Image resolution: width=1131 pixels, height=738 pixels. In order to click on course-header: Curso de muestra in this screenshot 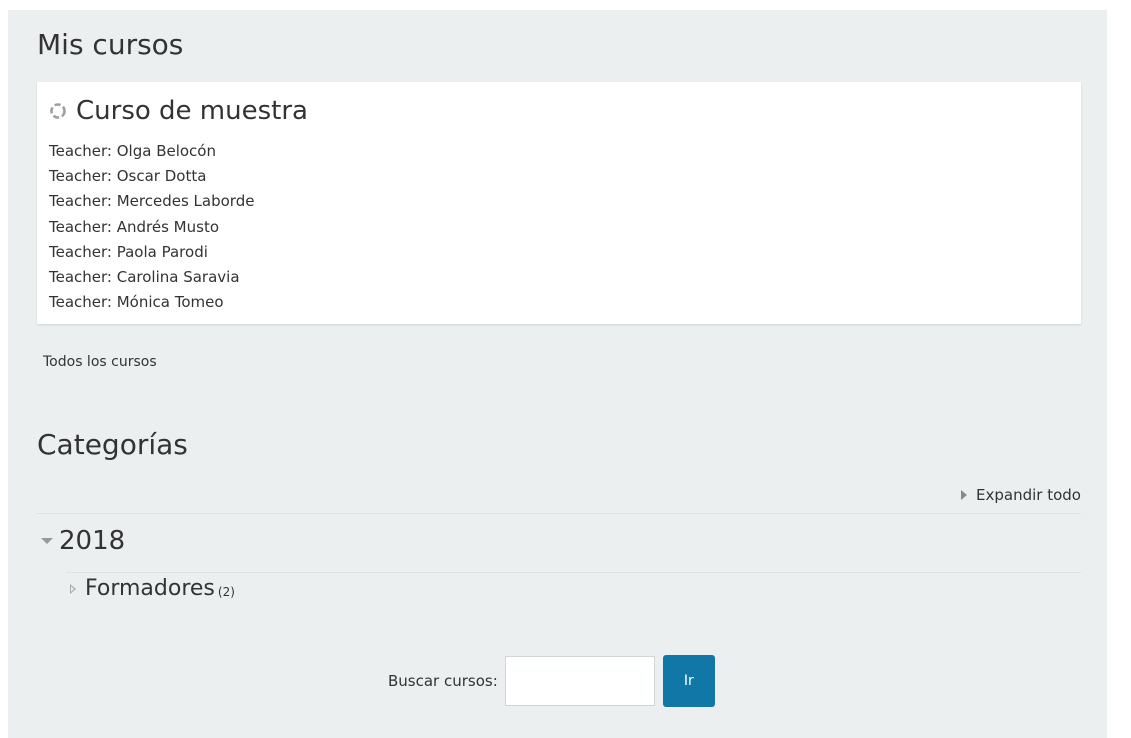, I will do `click(178, 111)`.